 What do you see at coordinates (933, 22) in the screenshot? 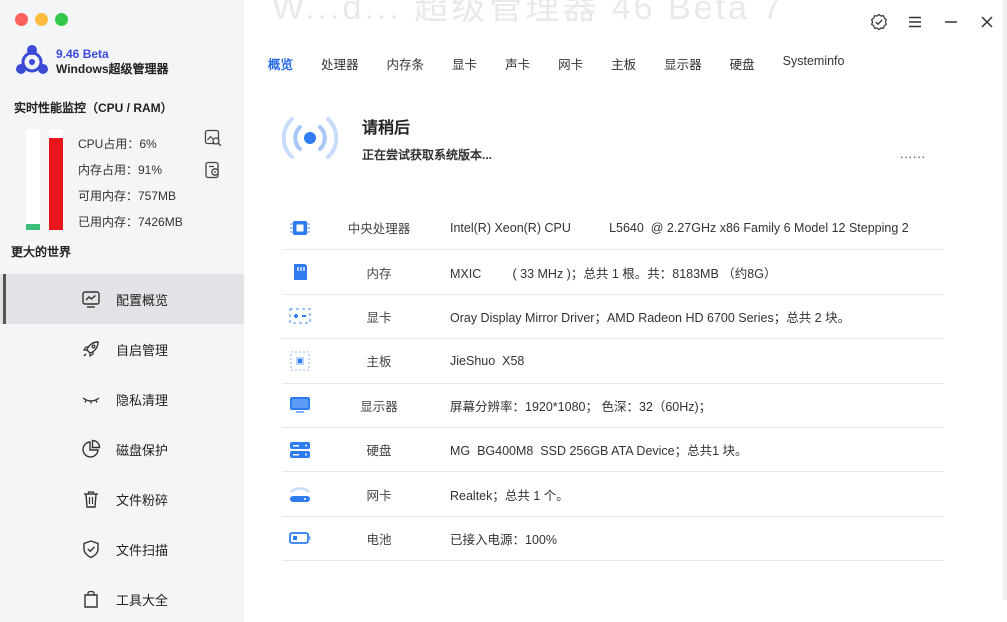
I see `window-controls` at bounding box center [933, 22].